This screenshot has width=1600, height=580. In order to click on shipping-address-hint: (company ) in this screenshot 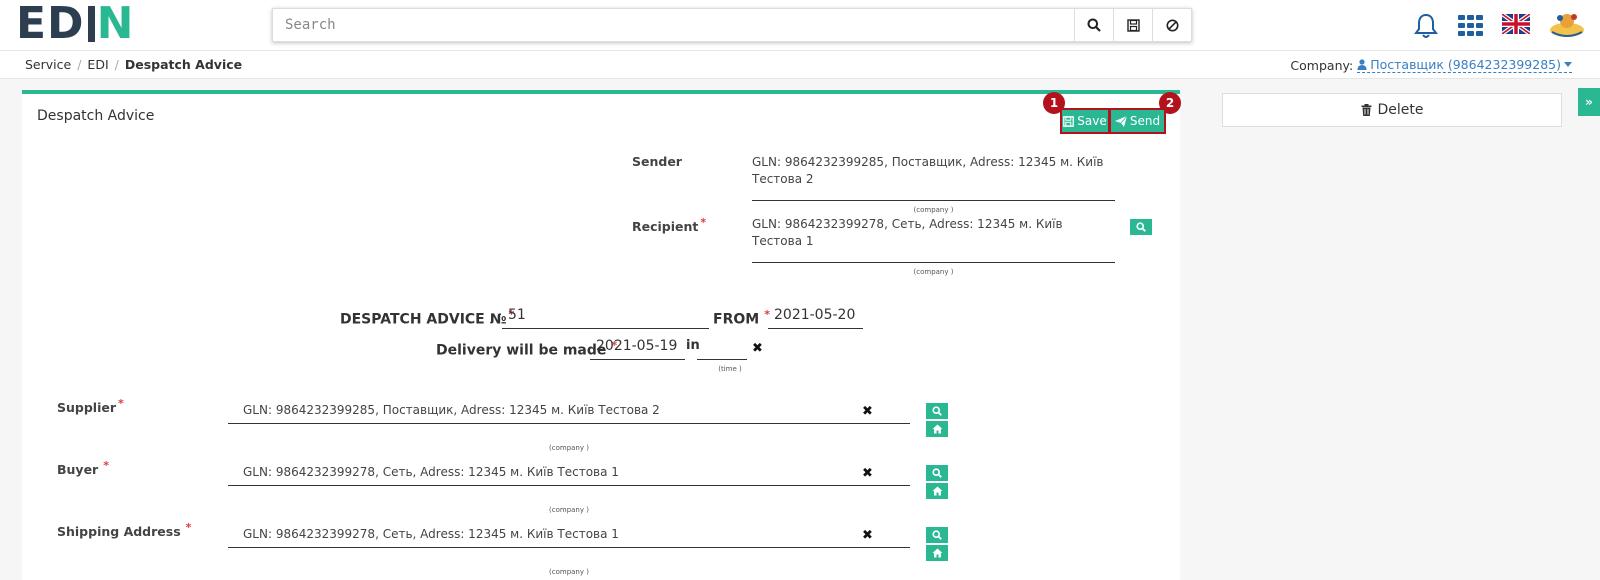, I will do `click(569, 572)`.